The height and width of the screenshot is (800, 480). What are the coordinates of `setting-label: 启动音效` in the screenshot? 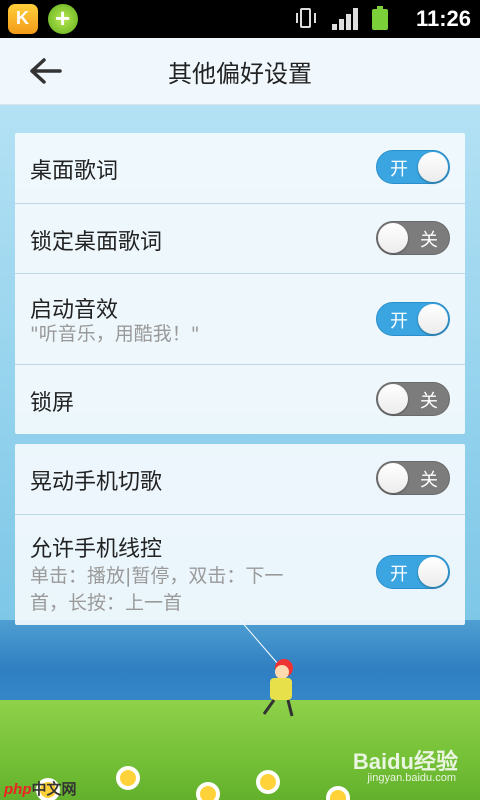 It's located at (74, 310).